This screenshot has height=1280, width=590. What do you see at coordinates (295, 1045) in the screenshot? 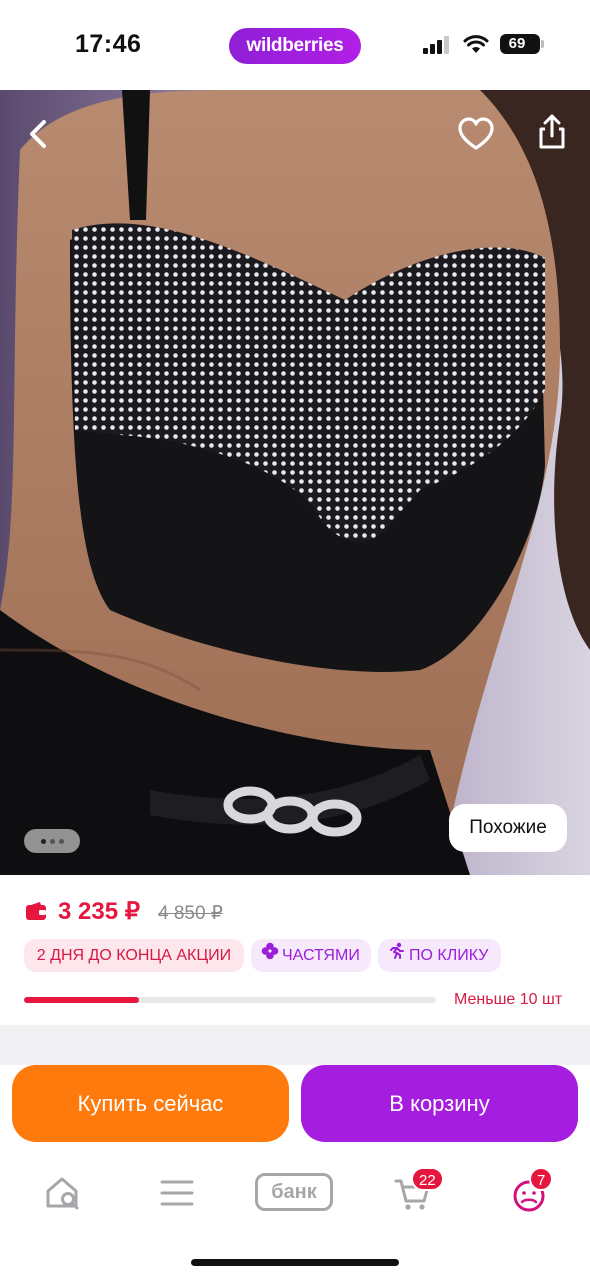
I see `section-divider` at bounding box center [295, 1045].